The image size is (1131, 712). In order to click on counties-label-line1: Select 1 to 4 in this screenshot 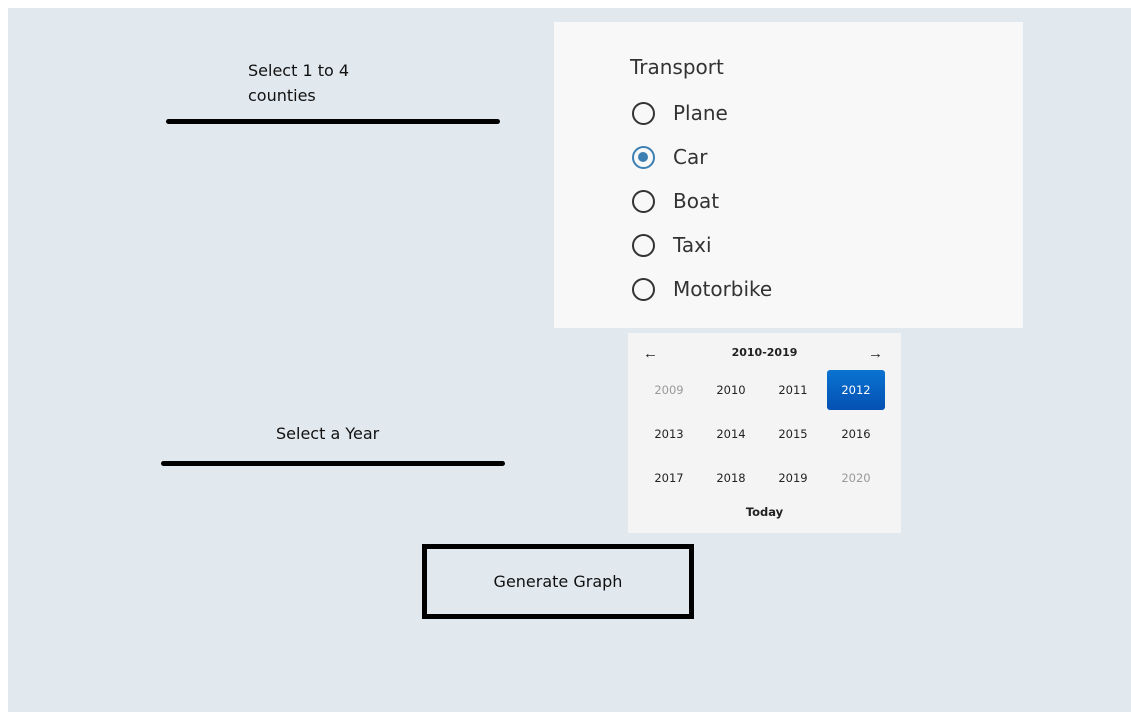, I will do `click(299, 70)`.